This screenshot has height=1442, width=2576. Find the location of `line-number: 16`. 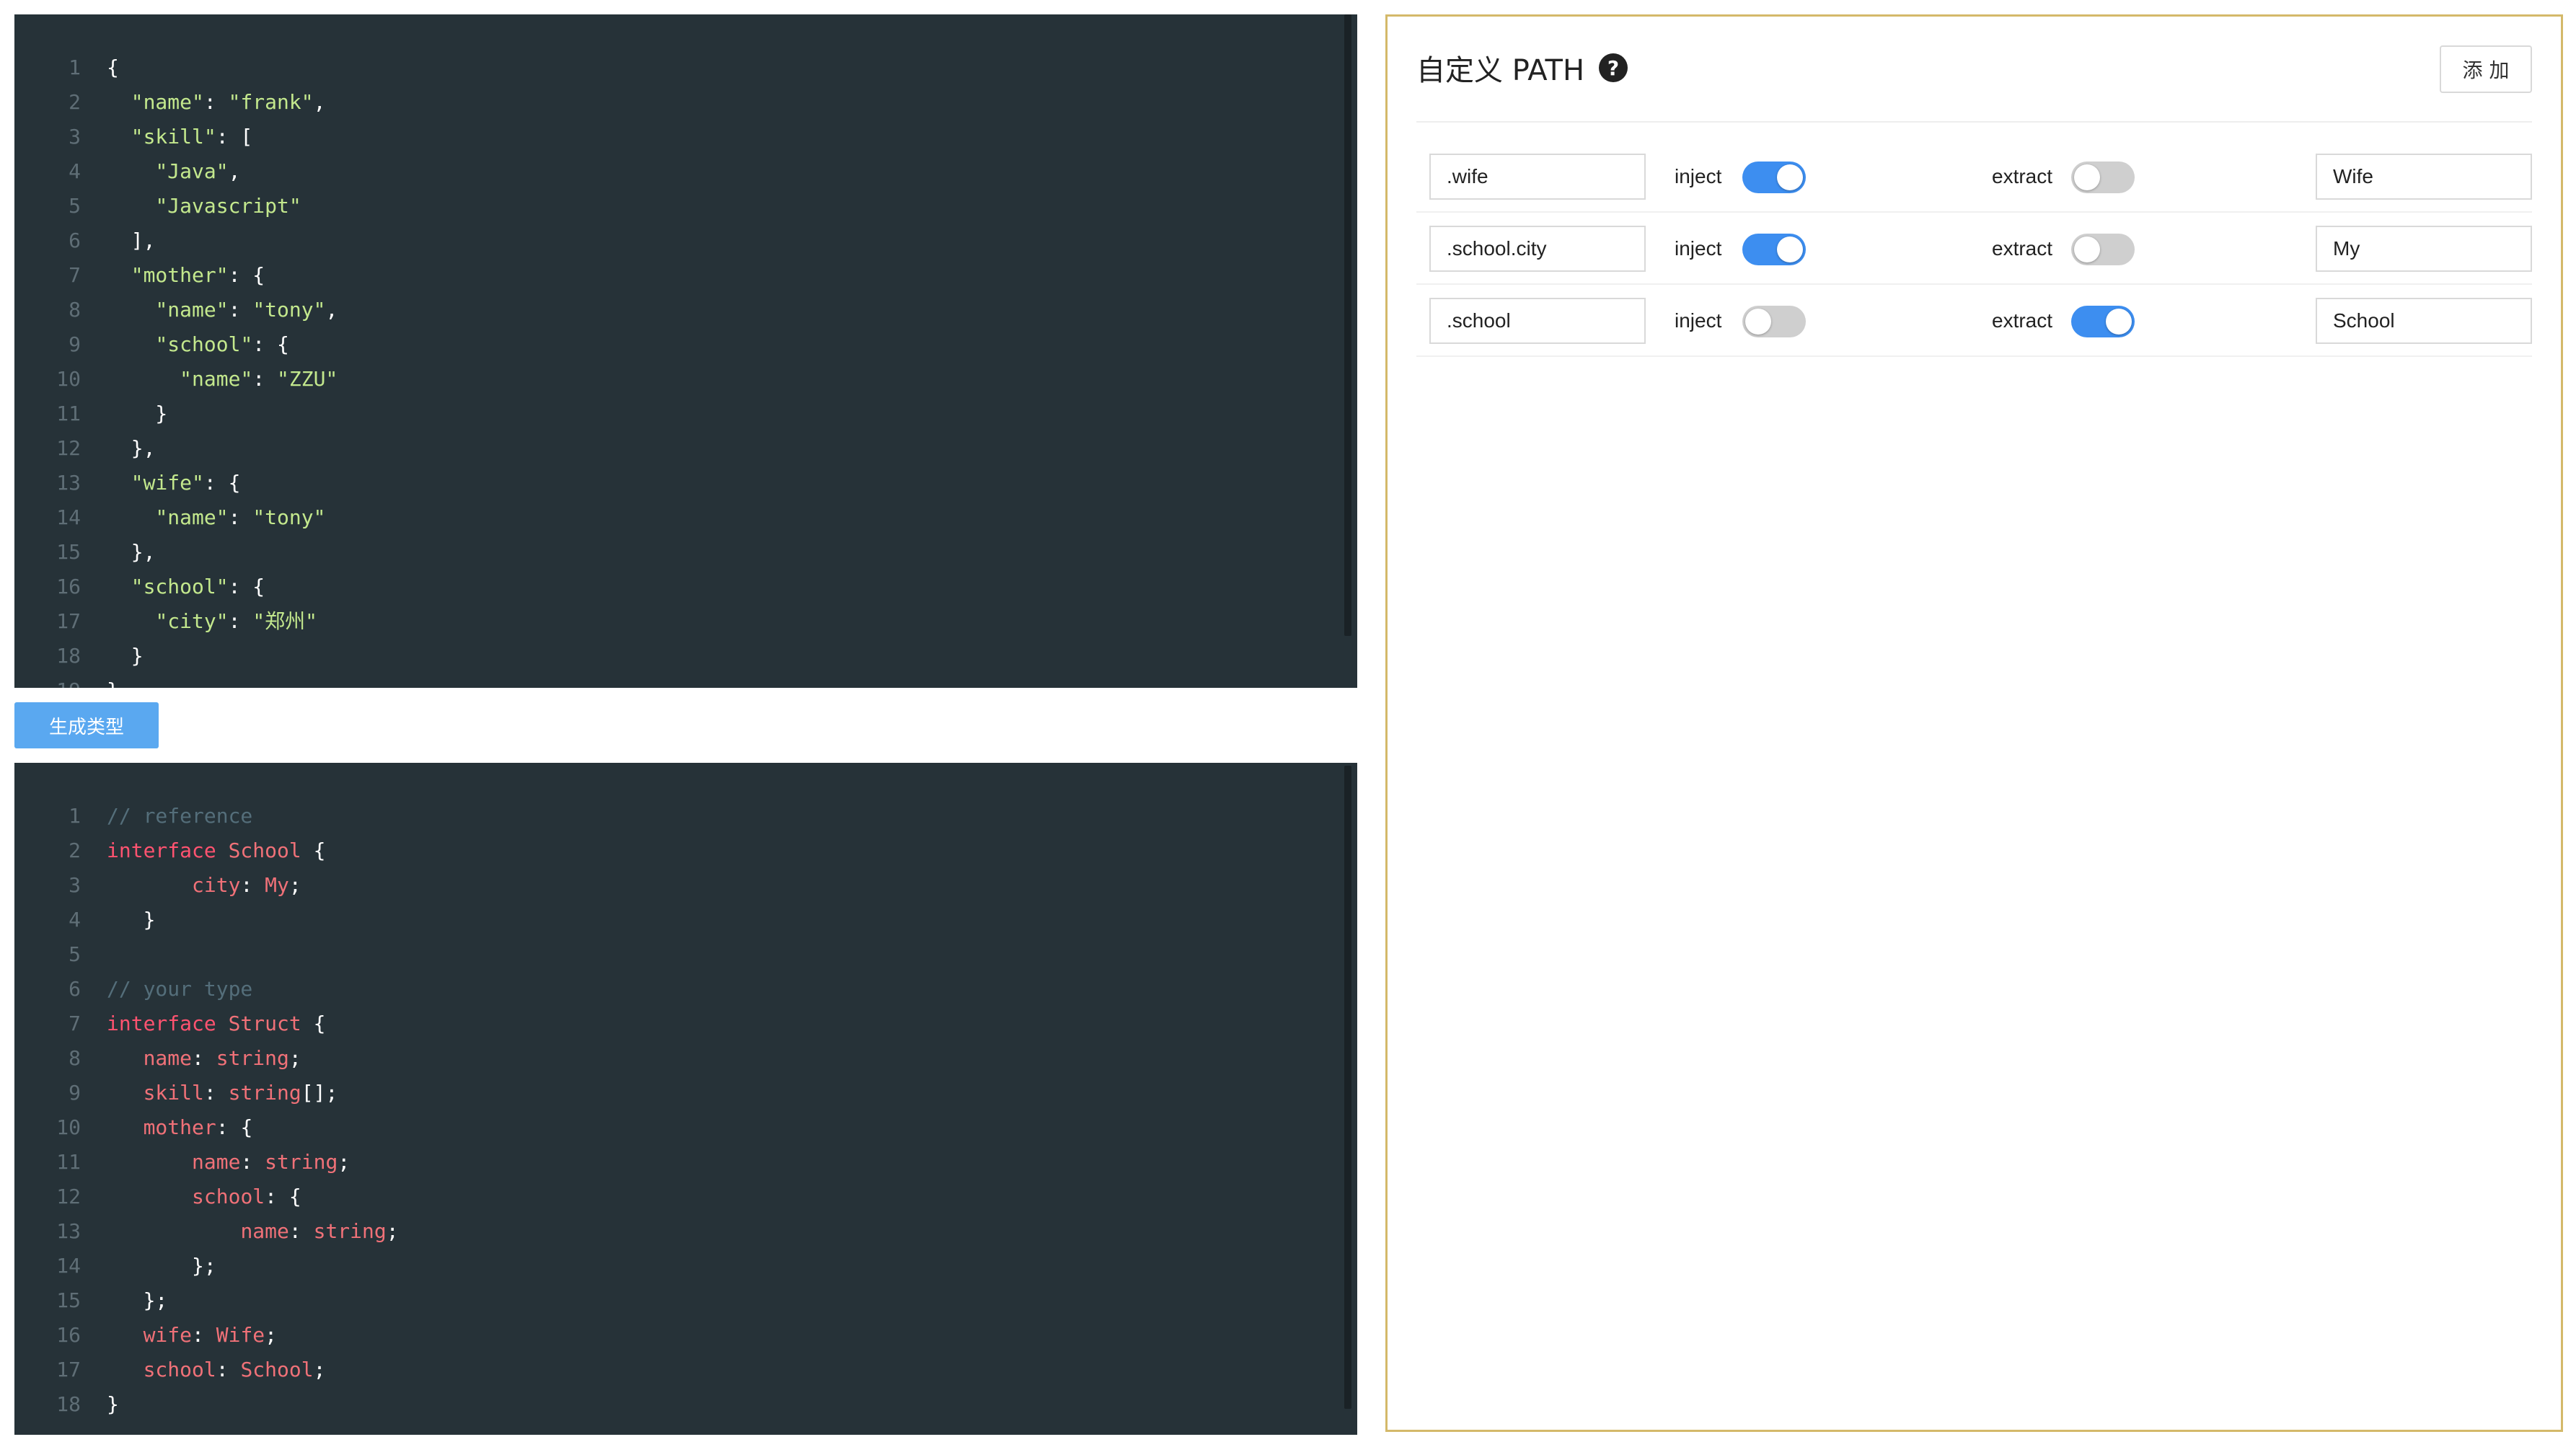

line-number: 16 is located at coordinates (68, 586).